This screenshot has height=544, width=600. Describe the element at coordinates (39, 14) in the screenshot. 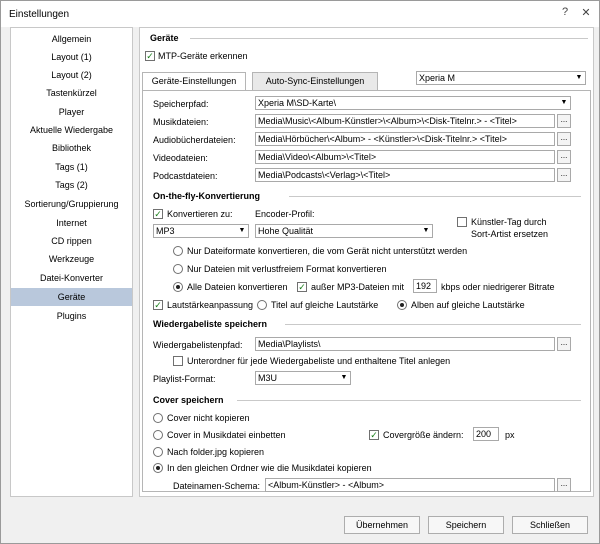

I see `window-title: Einstellungen` at that location.